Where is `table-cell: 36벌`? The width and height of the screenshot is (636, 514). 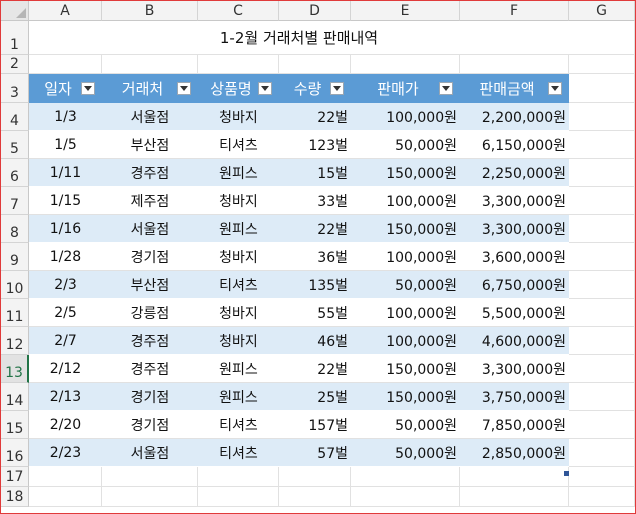 table-cell: 36벌 is located at coordinates (315, 257).